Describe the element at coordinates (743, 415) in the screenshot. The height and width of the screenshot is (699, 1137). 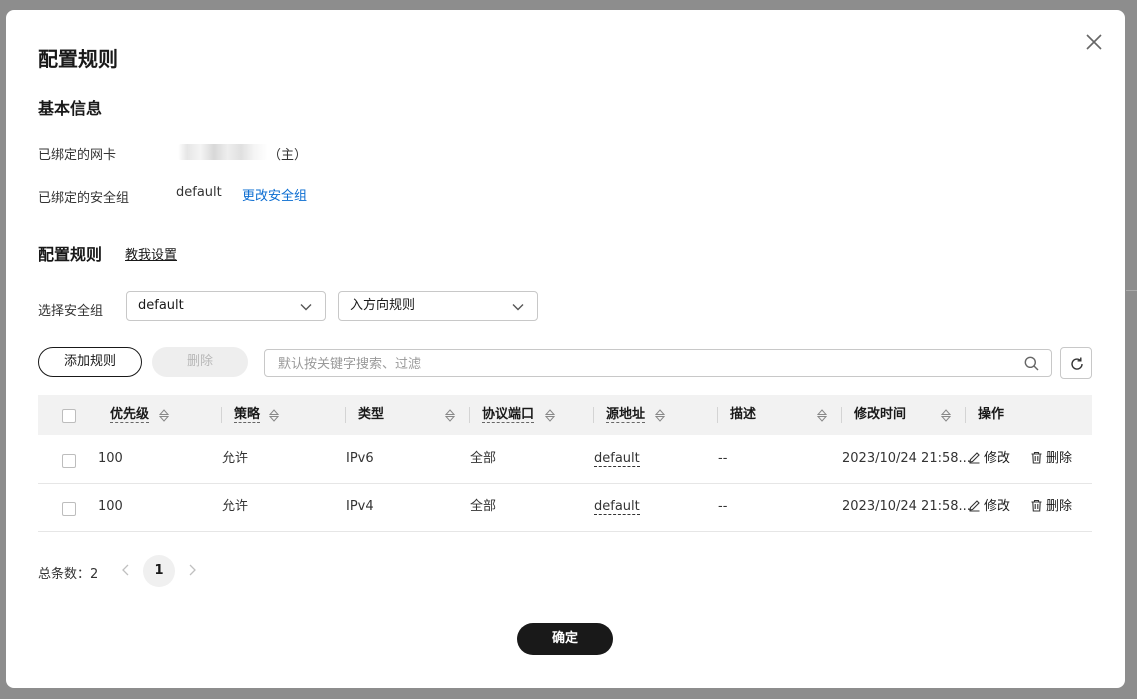
I see `column-header-description: 描述` at that location.